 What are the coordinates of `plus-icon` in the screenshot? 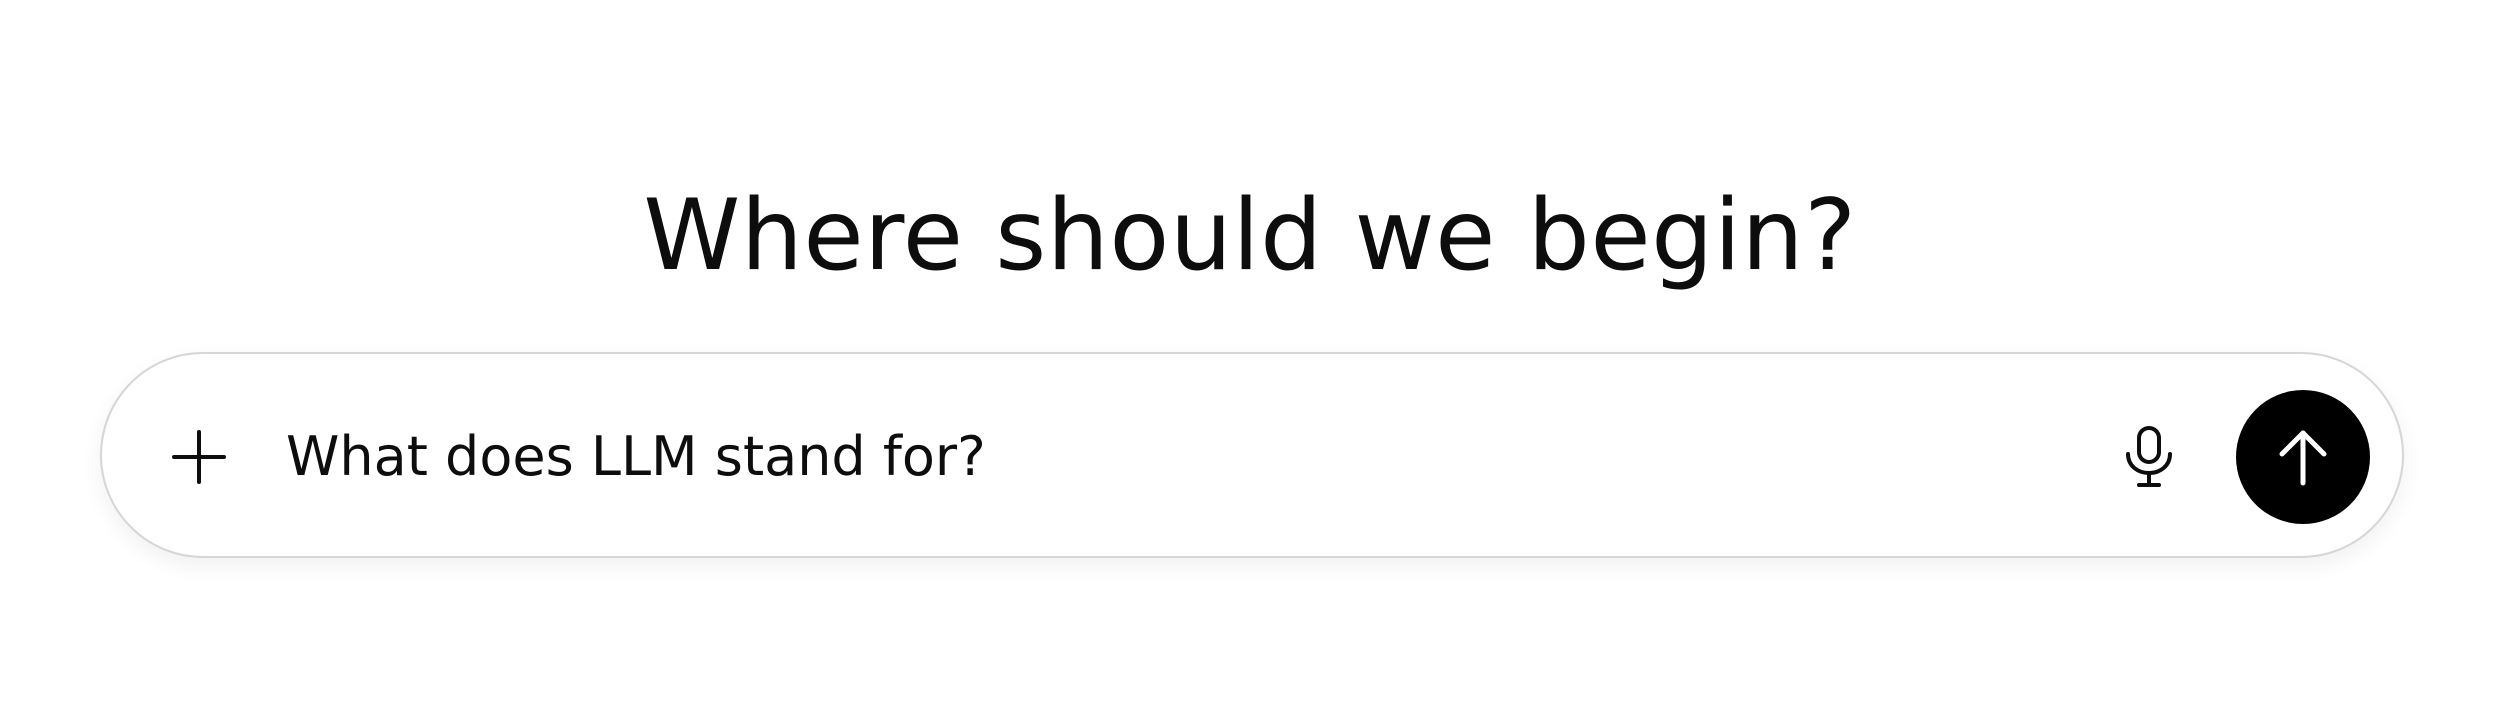 It's located at (199, 457).